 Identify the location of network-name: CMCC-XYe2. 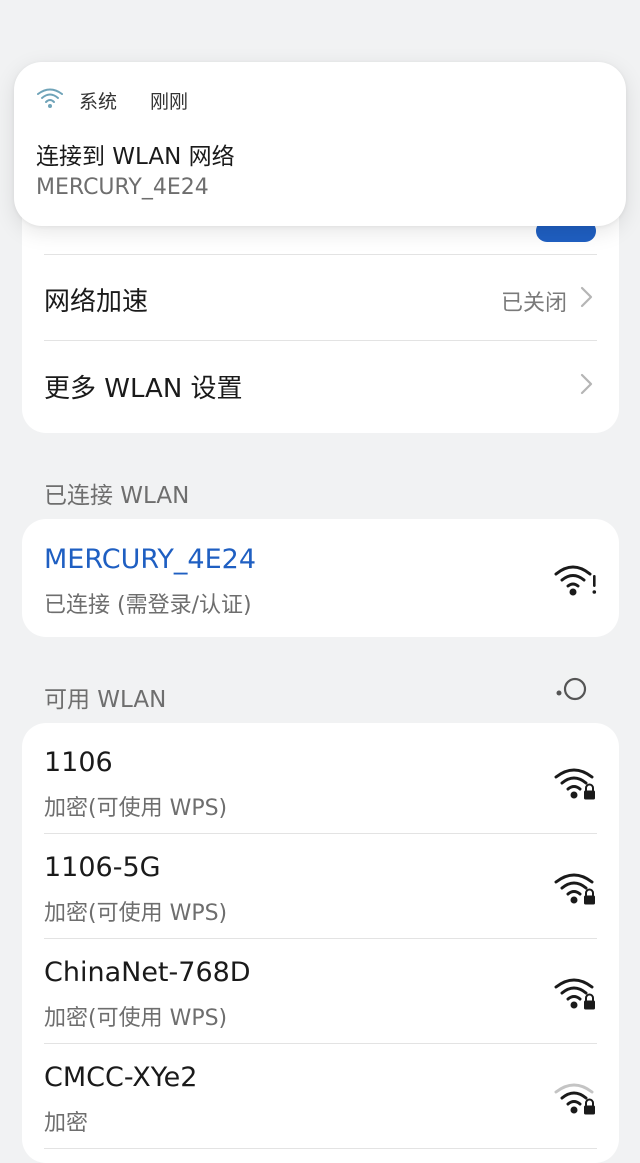
(121, 1077).